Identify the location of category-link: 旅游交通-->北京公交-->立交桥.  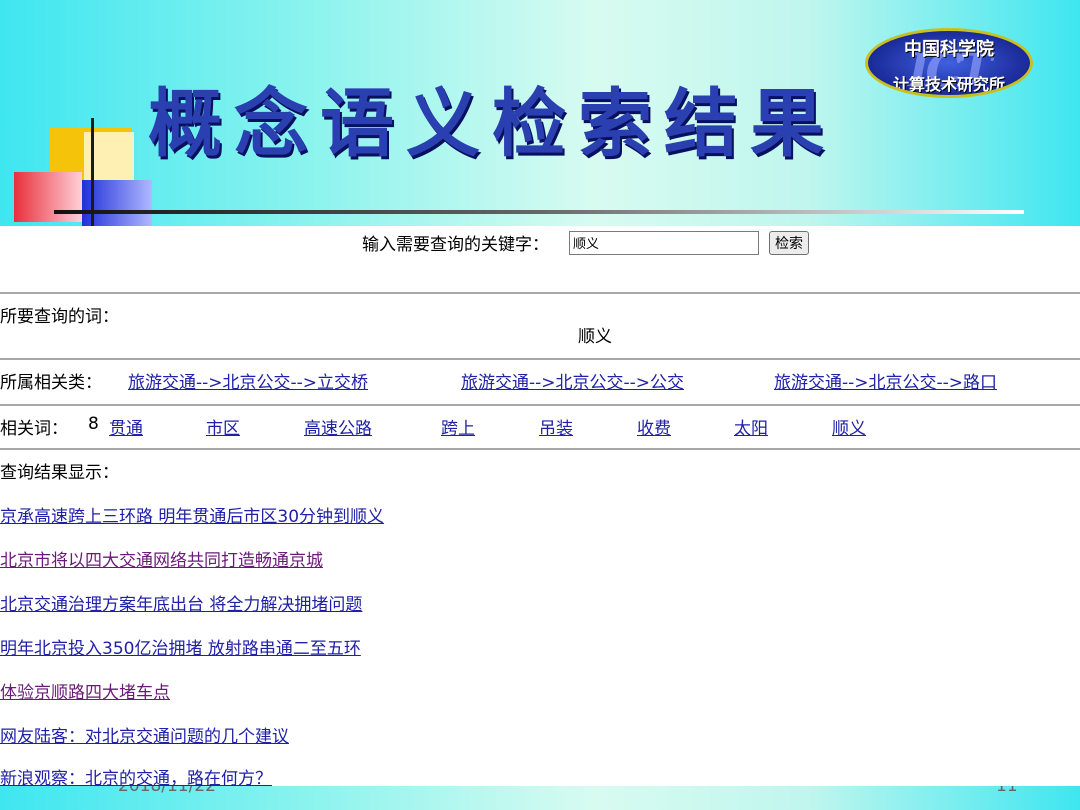
(248, 380).